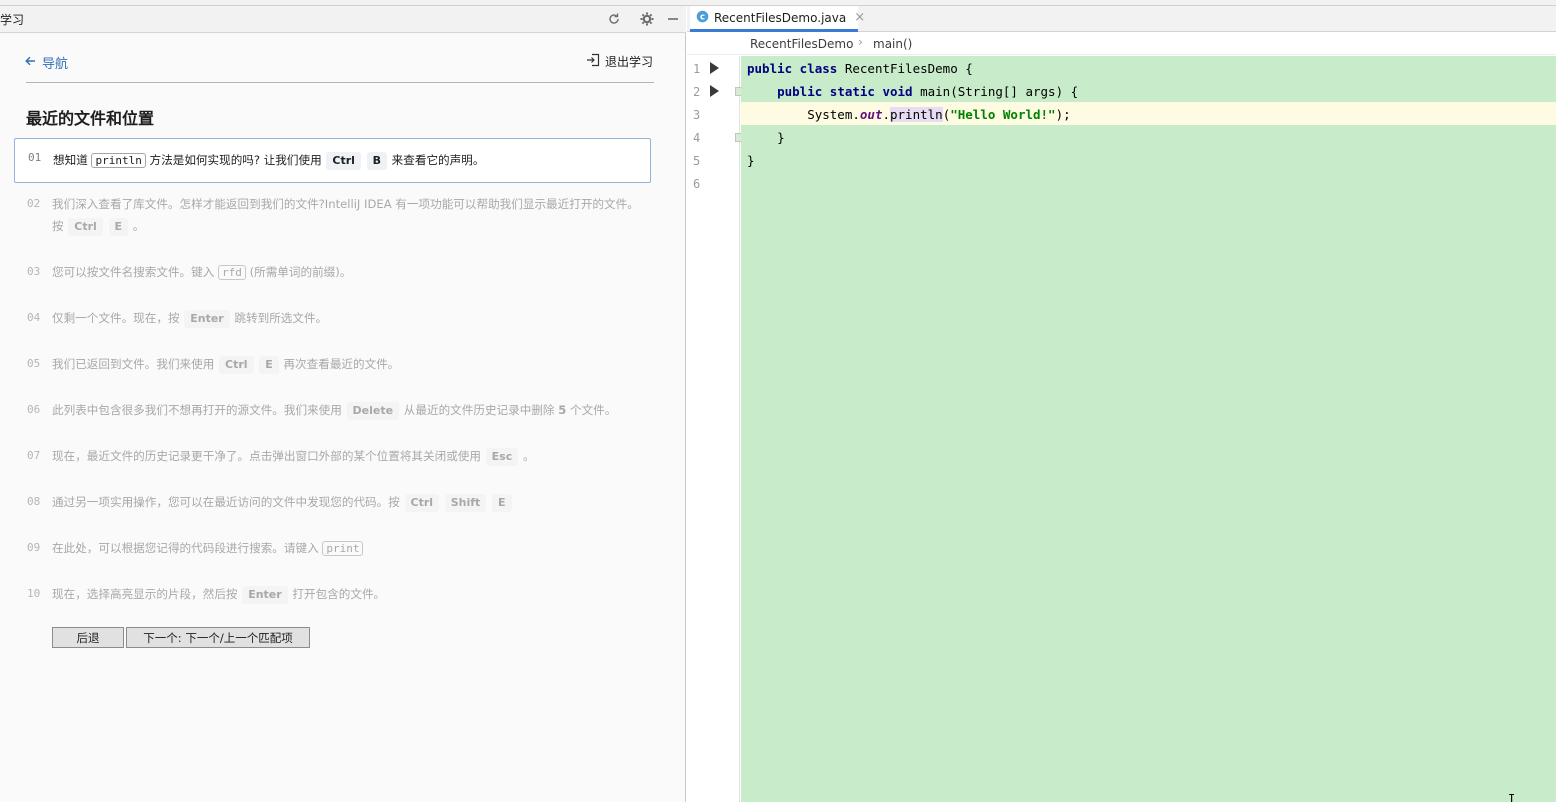 Image resolution: width=1556 pixels, height=802 pixels. I want to click on arrow-left-icon, so click(30, 62).